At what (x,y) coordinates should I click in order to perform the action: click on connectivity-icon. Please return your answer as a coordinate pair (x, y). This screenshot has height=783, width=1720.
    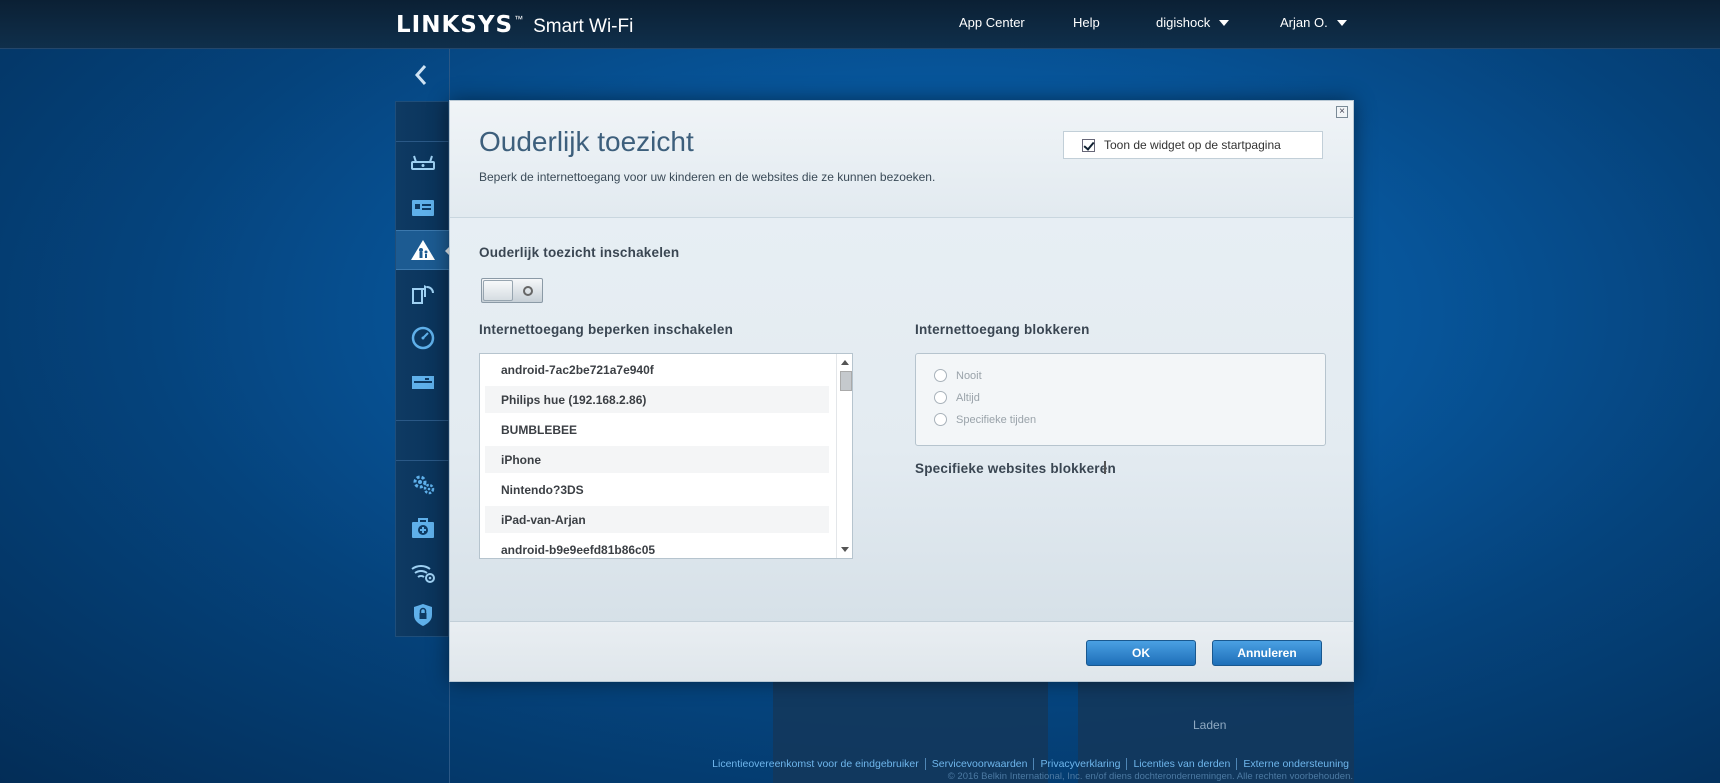
    Looking at the image, I should click on (424, 485).